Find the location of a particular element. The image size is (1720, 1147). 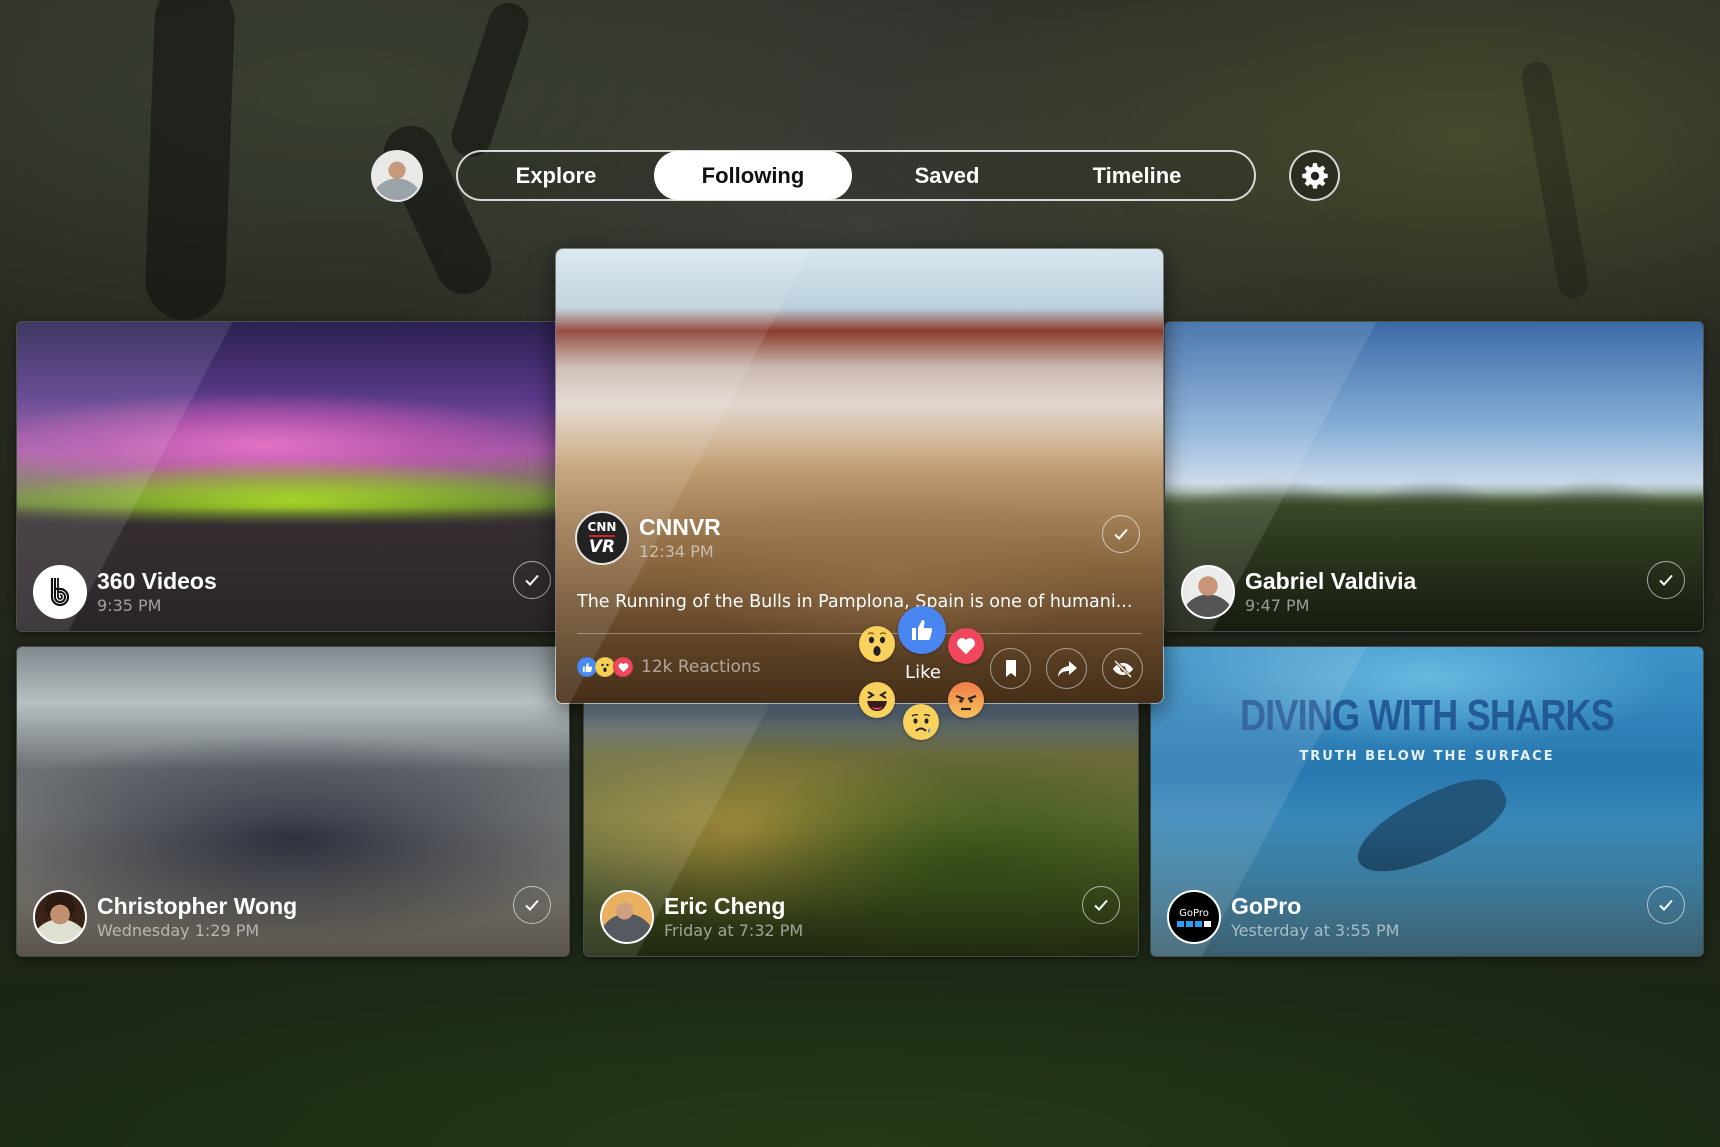

haha-reaction-button is located at coordinates (877, 700).